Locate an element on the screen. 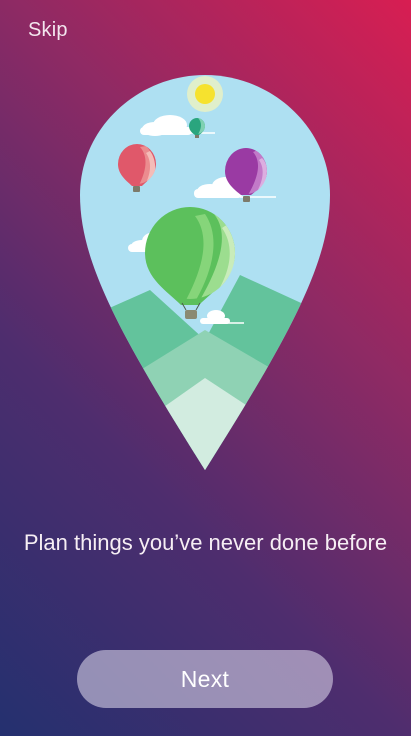  next-button: Next is located at coordinates (205, 679).